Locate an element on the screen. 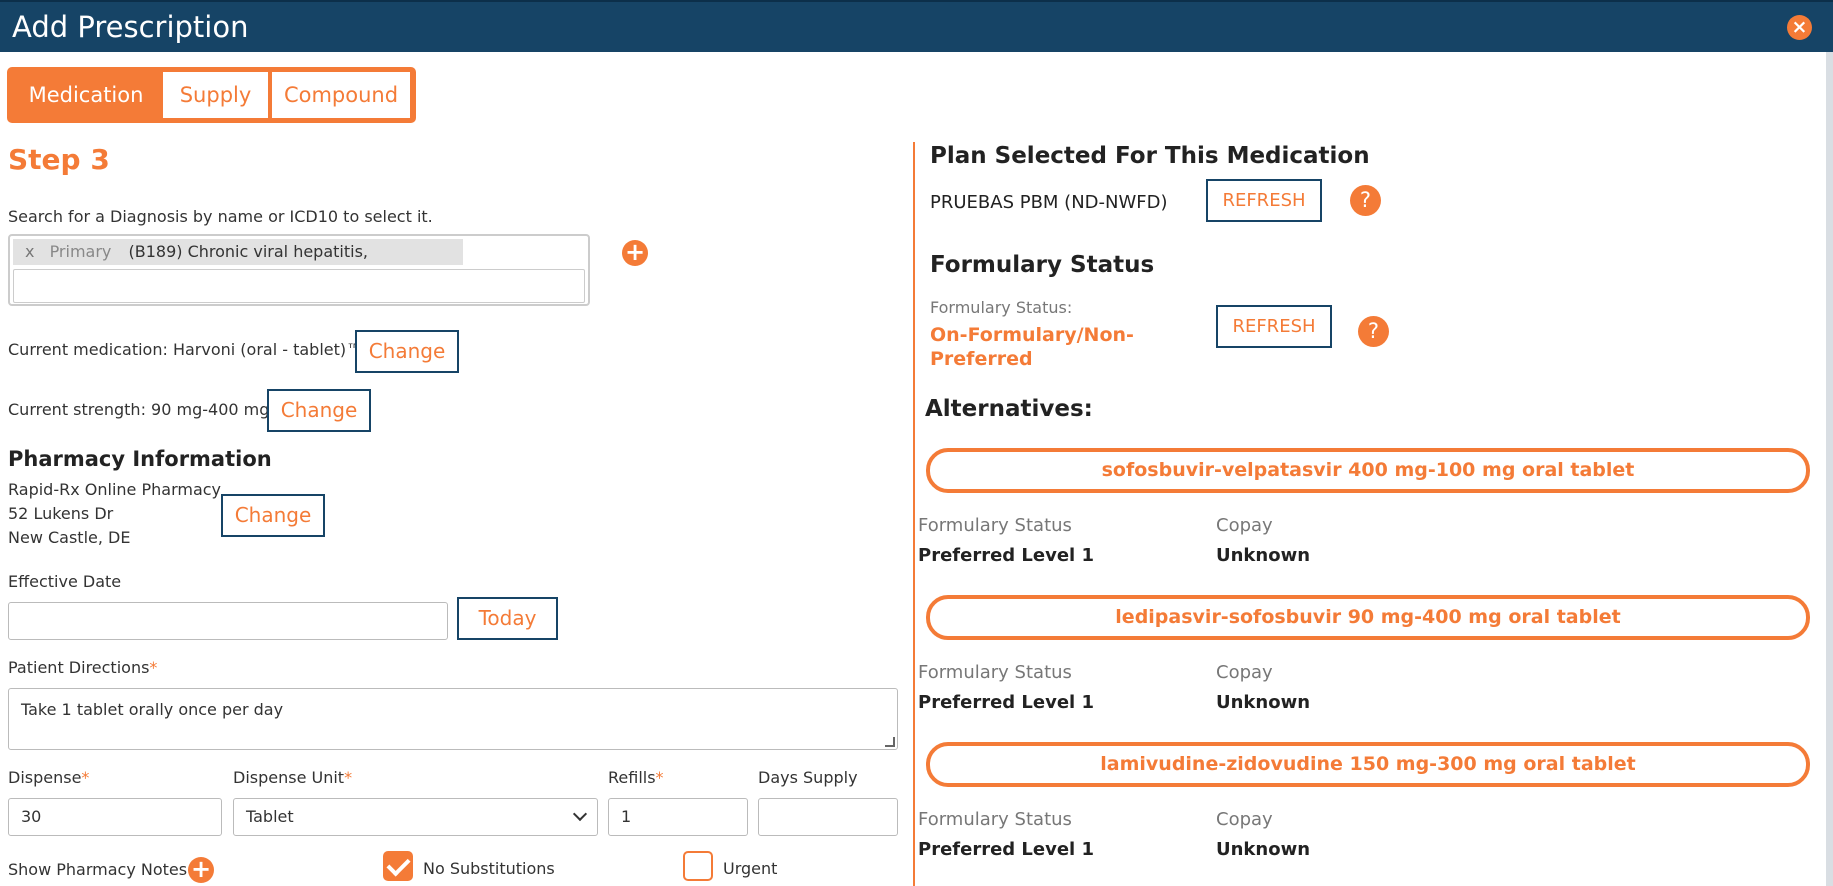  dispense-unit-label: Dispense Unit* is located at coordinates (292, 777).